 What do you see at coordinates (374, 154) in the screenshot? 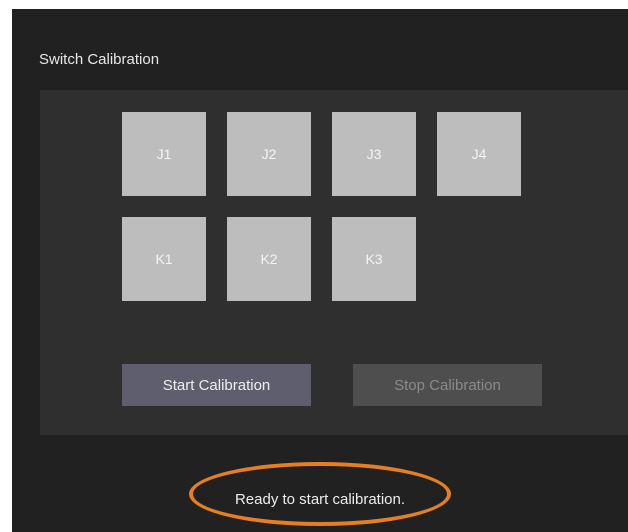
I see `switch-tile-j3: J3` at bounding box center [374, 154].